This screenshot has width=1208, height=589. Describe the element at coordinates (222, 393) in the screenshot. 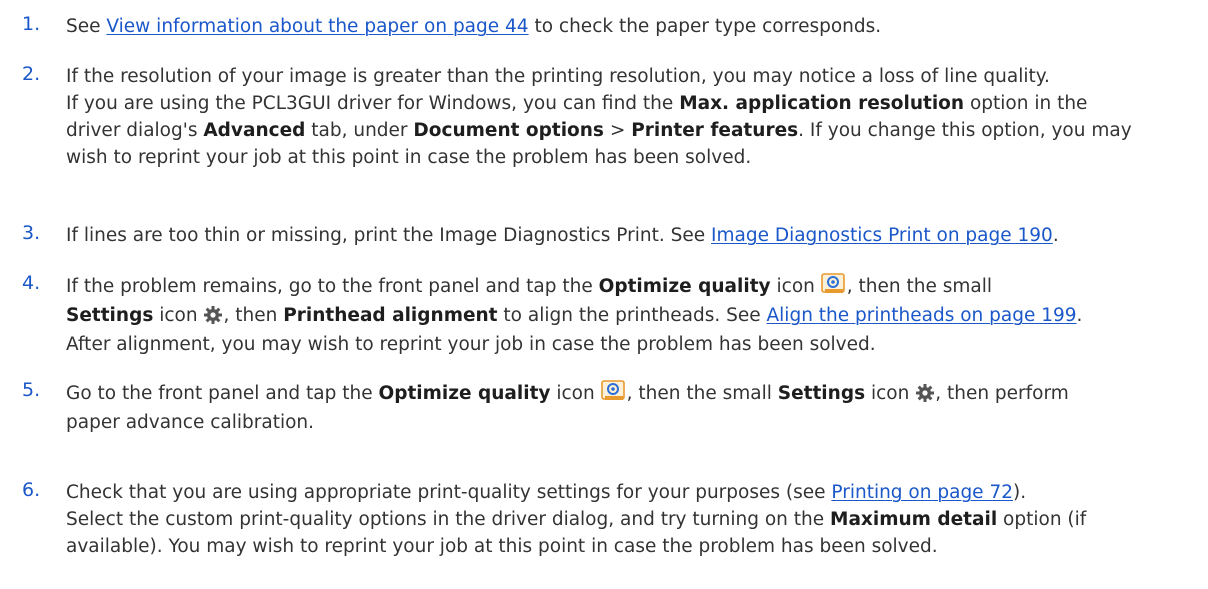

I see `text: Go to the front panel and tap the` at that location.